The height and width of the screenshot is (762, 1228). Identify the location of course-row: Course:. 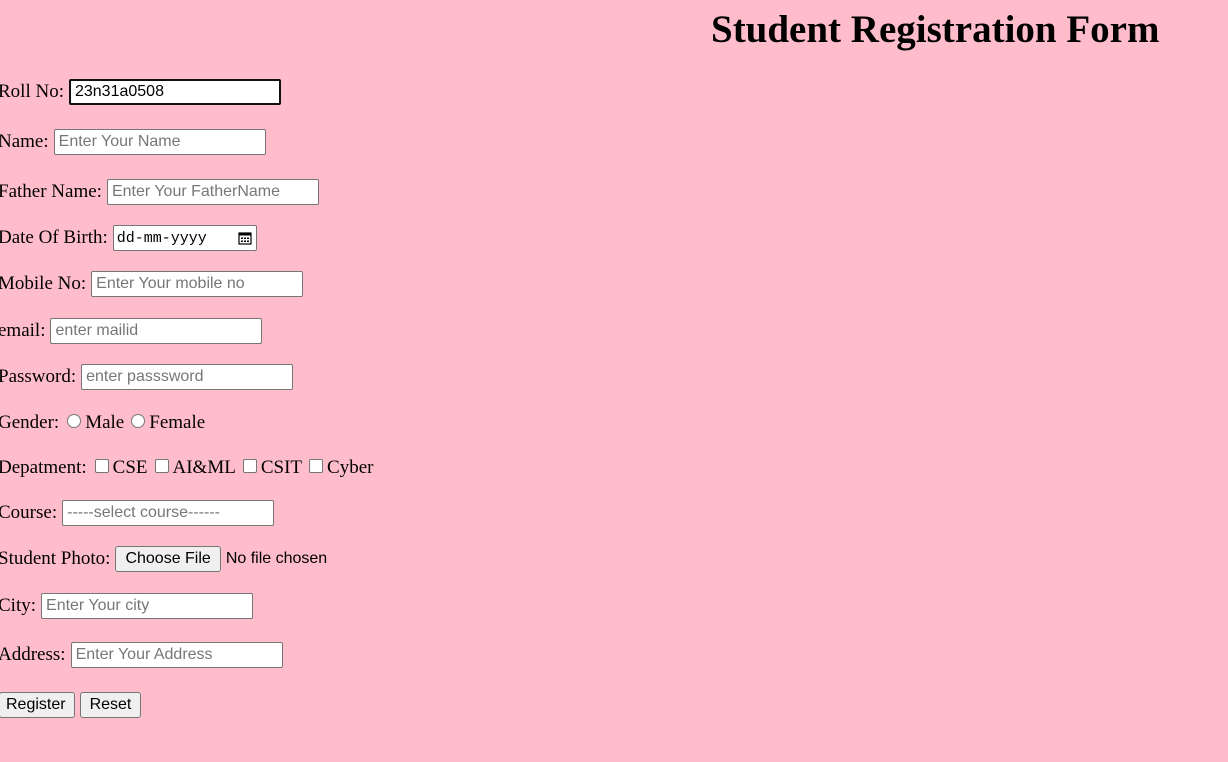
(137, 513).